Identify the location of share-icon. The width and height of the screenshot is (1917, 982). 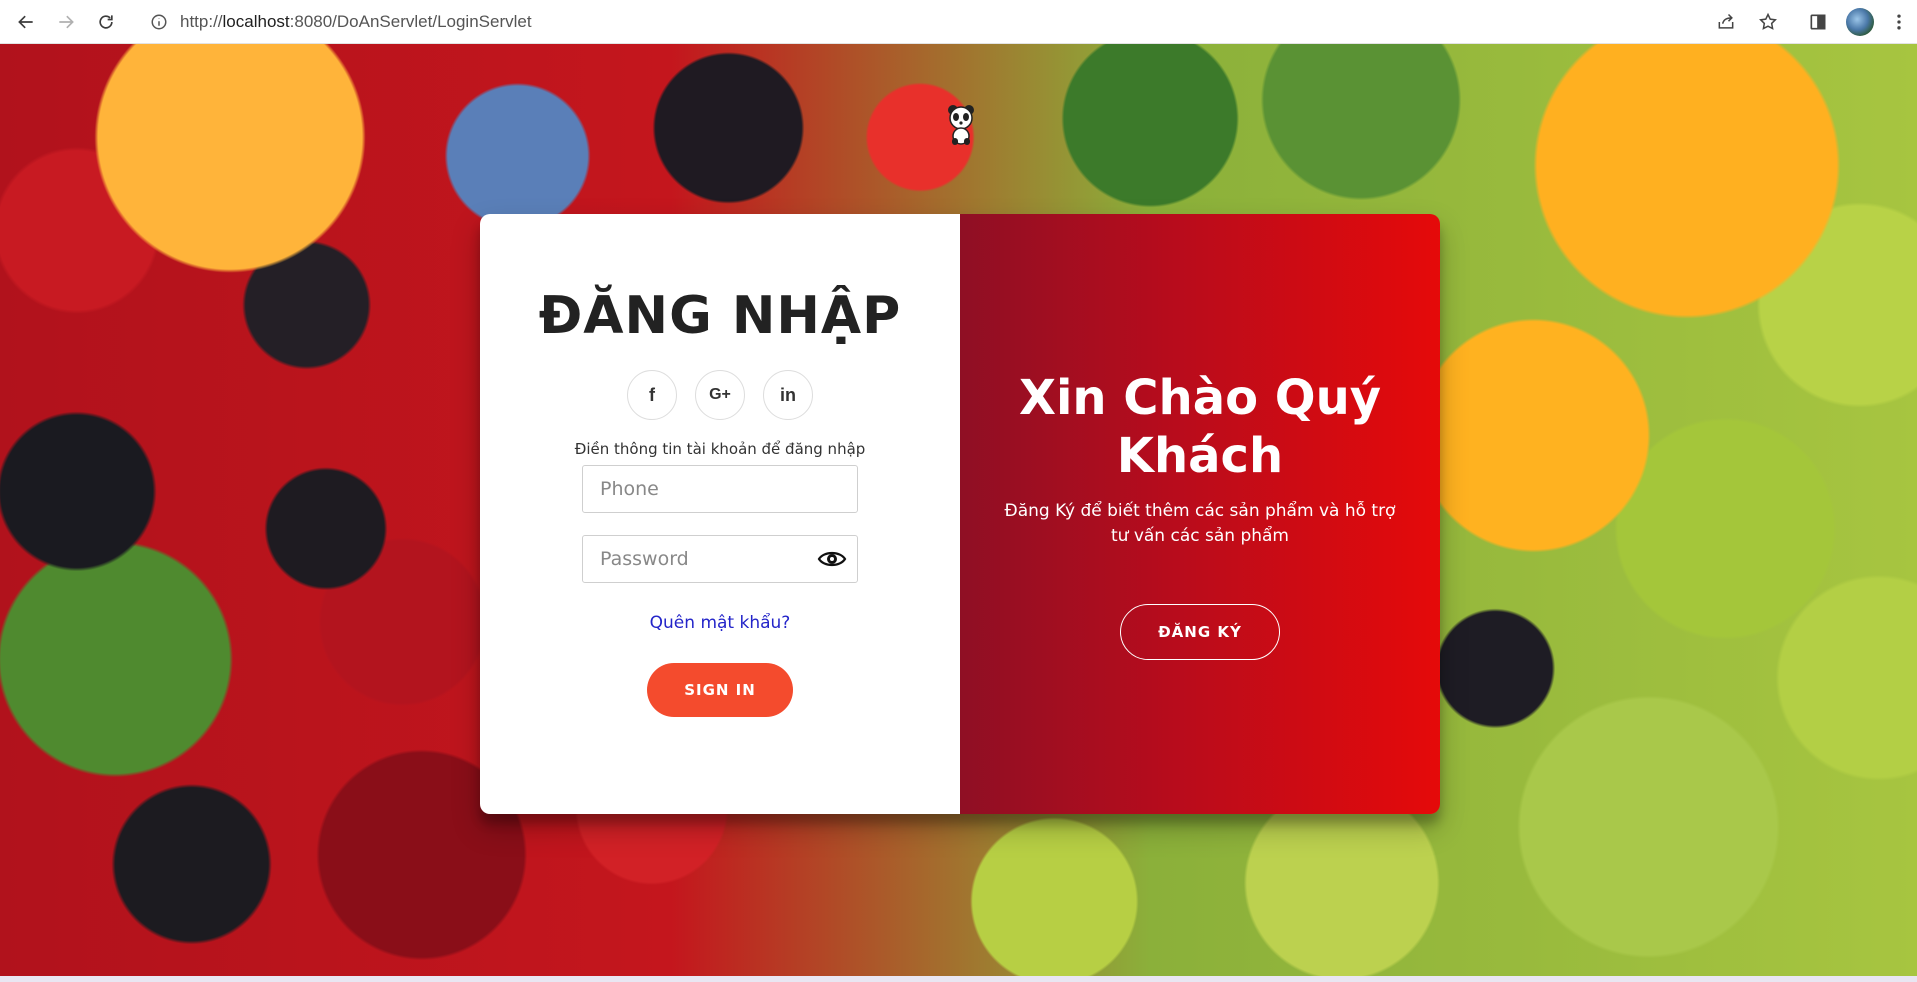
(1726, 21).